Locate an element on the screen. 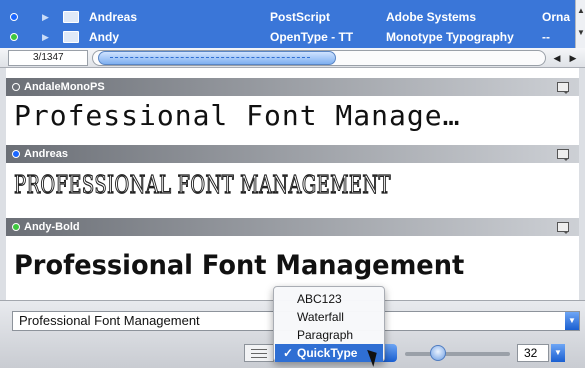 The width and height of the screenshot is (585, 368). navigator-bar: 3/1347 ◀ ▶ is located at coordinates (292, 58).